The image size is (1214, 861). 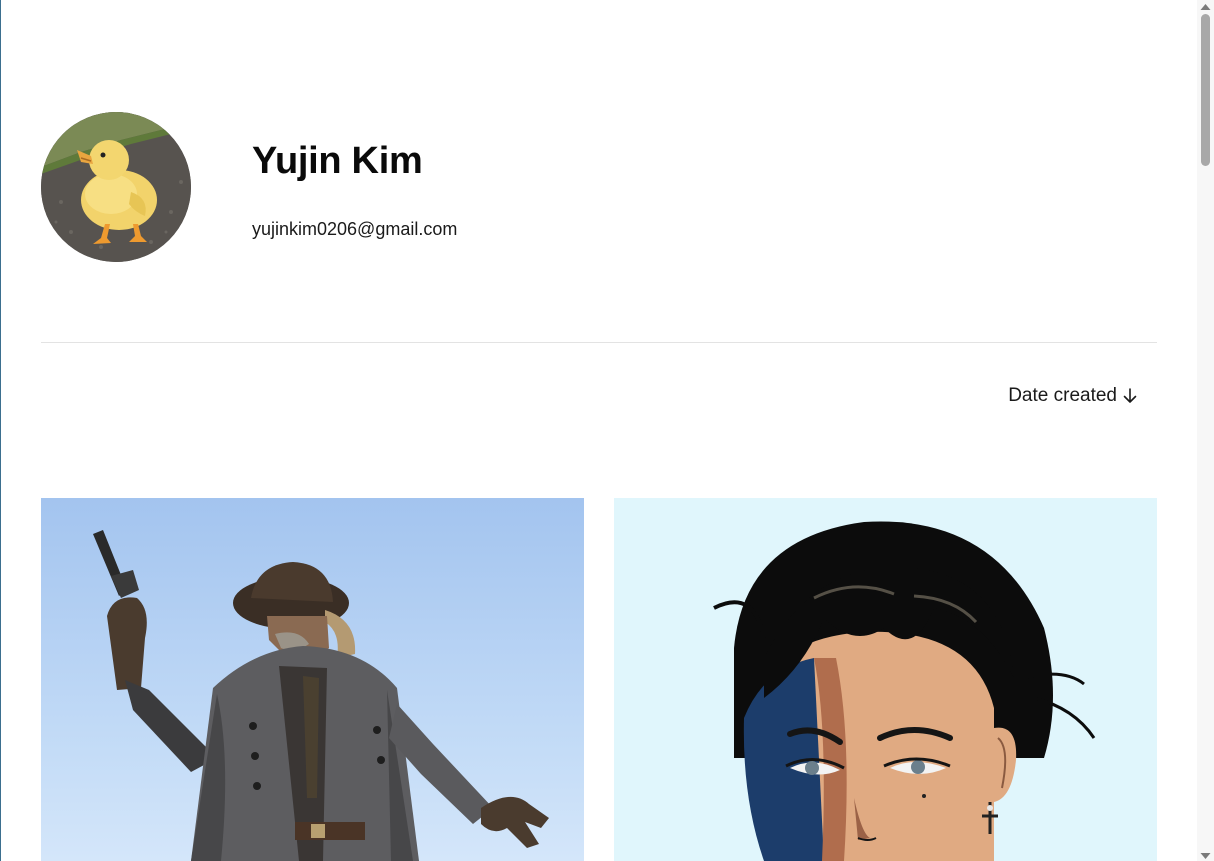 What do you see at coordinates (1205, 855) in the screenshot?
I see `scroll-down-arrow-icon` at bounding box center [1205, 855].